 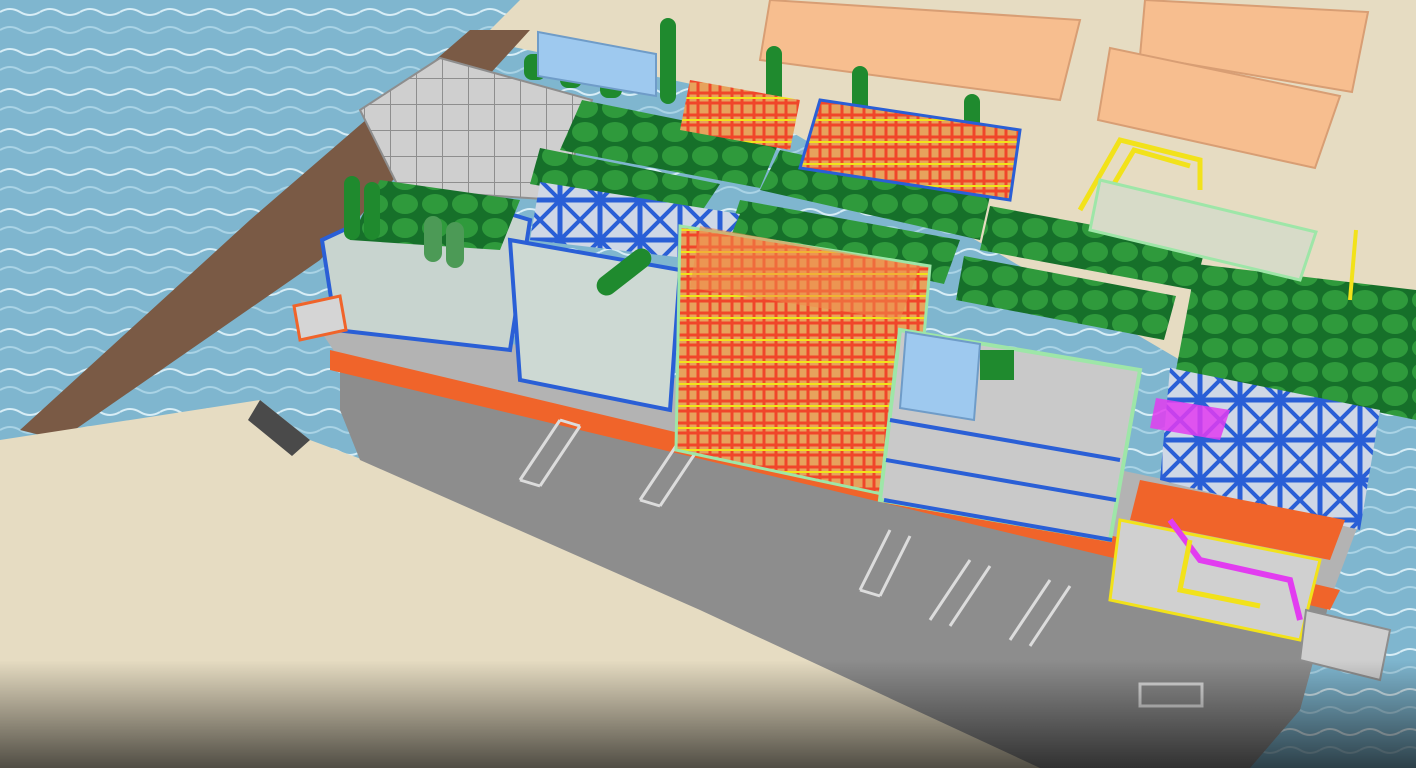 What do you see at coordinates (595, 325) in the screenshot?
I see `module-mid-left` at bounding box center [595, 325].